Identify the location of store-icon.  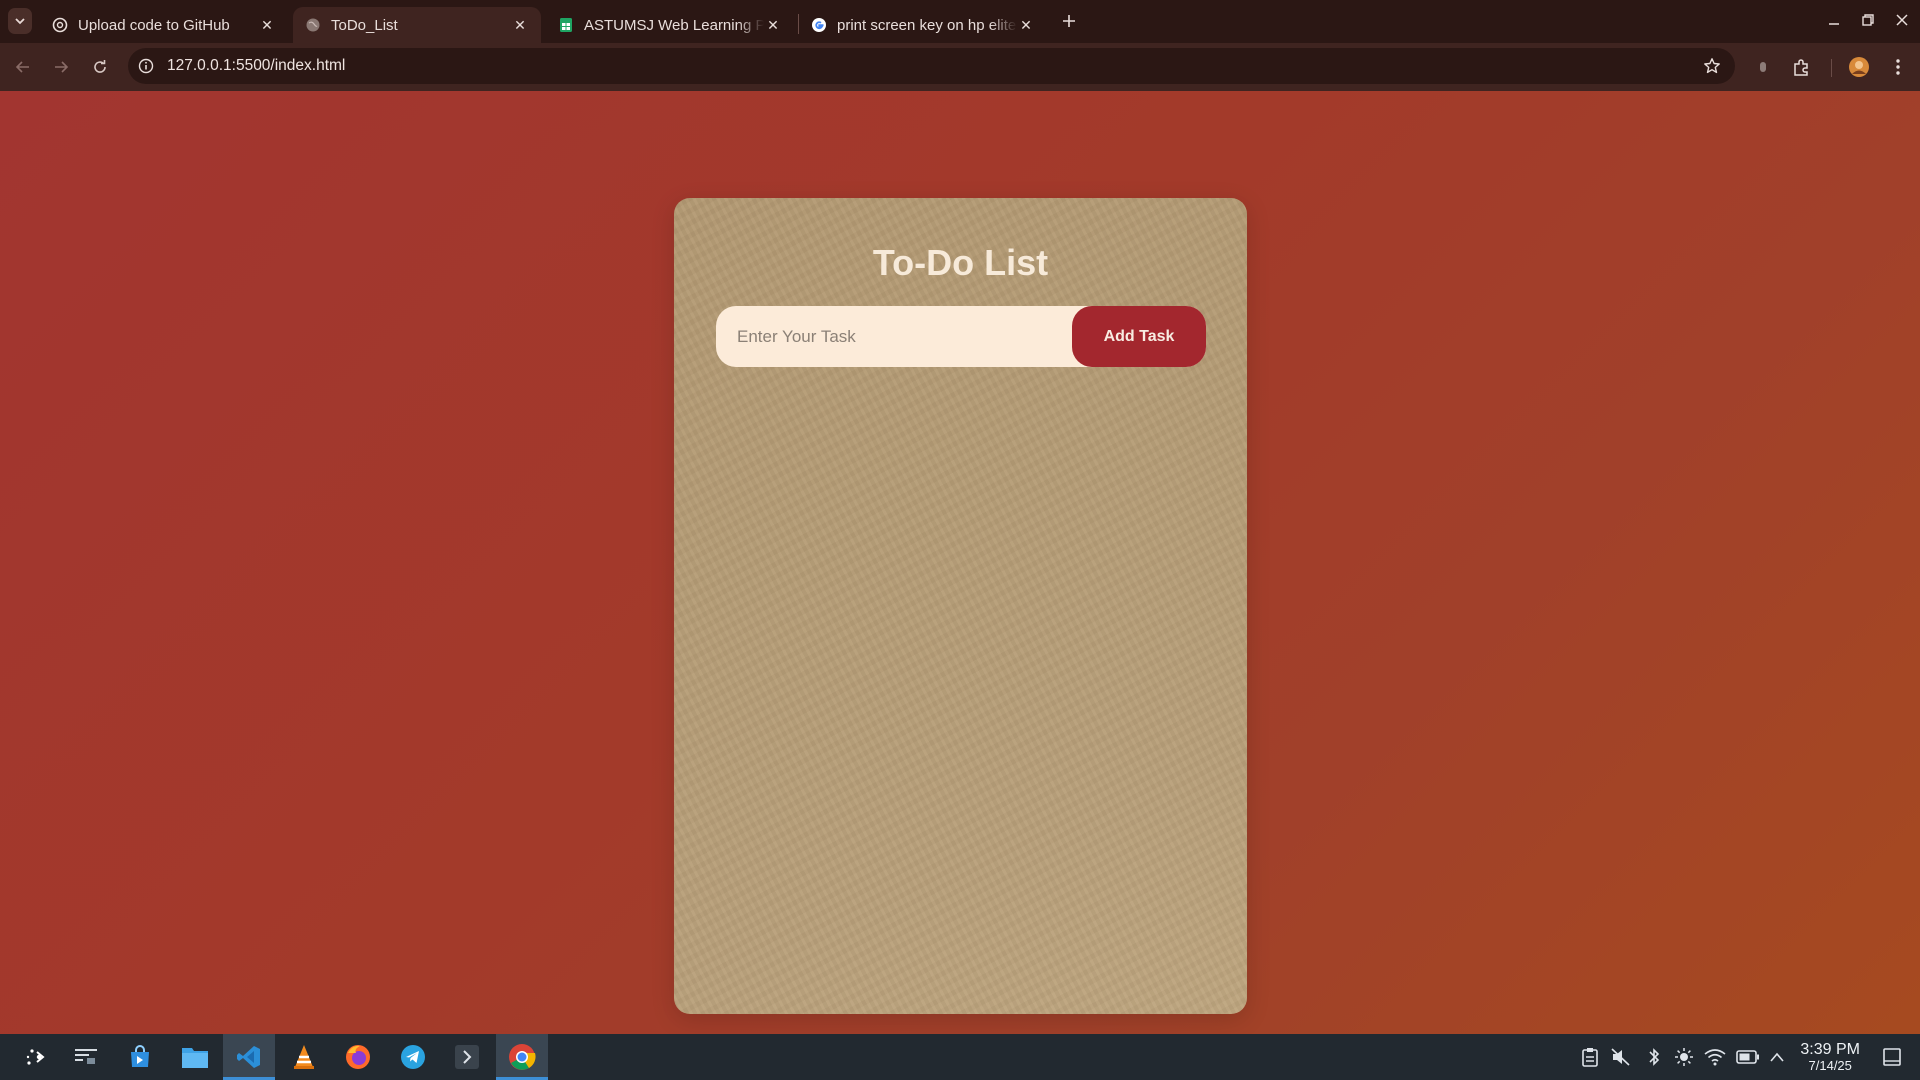
(140, 1057).